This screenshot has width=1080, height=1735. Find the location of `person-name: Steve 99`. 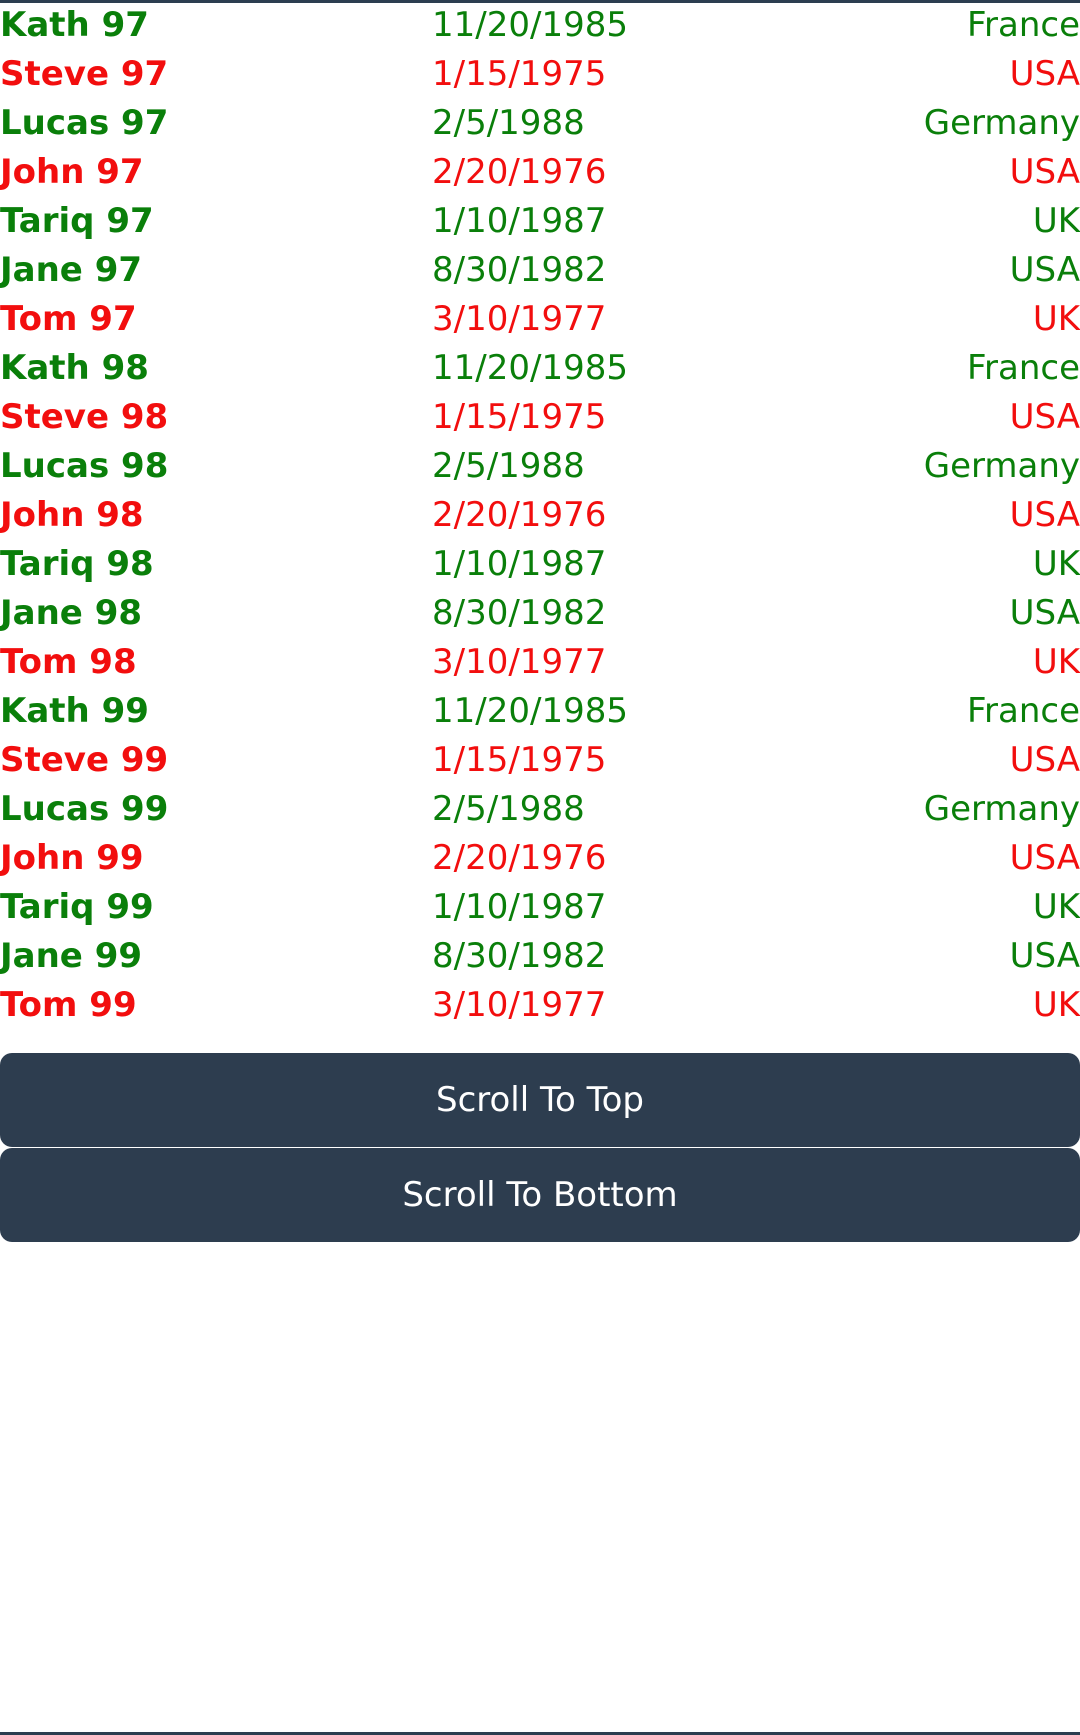

person-name: Steve 99 is located at coordinates (84, 760).